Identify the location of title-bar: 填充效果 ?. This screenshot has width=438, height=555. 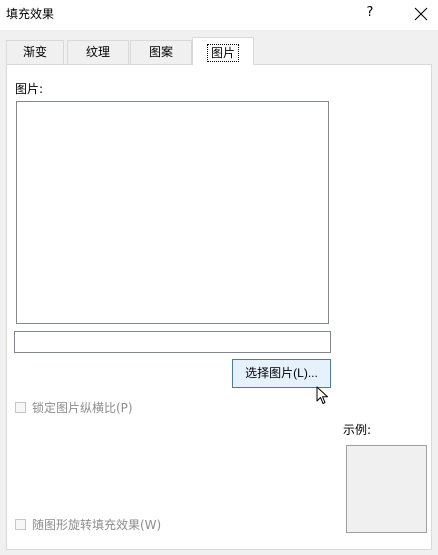
(219, 15).